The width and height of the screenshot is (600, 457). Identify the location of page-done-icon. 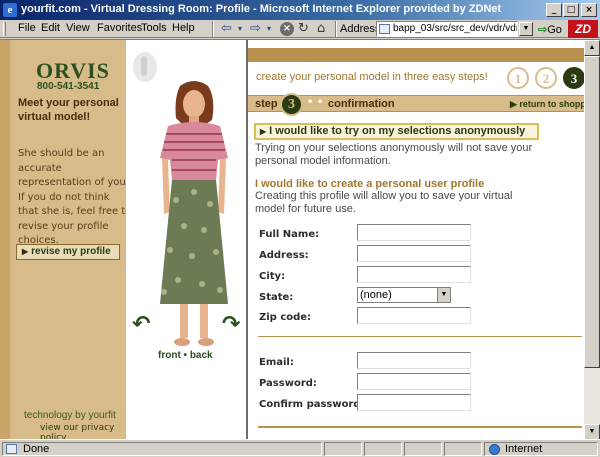
(11, 449).